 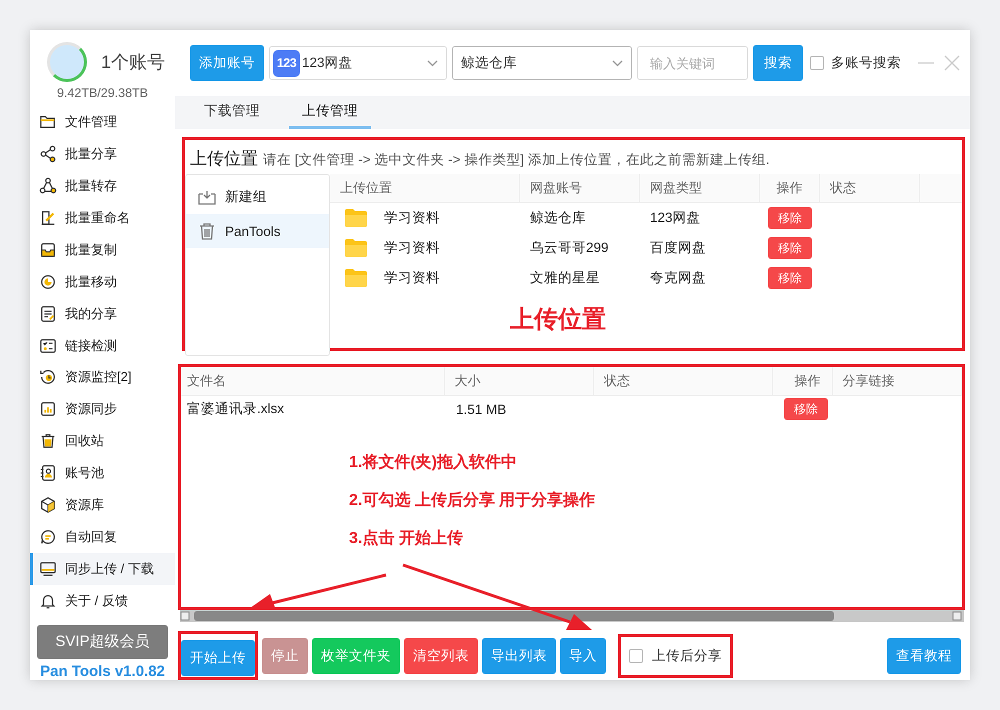 What do you see at coordinates (102, 642) in the screenshot?
I see `svip-button: SVIP超级会员` at bounding box center [102, 642].